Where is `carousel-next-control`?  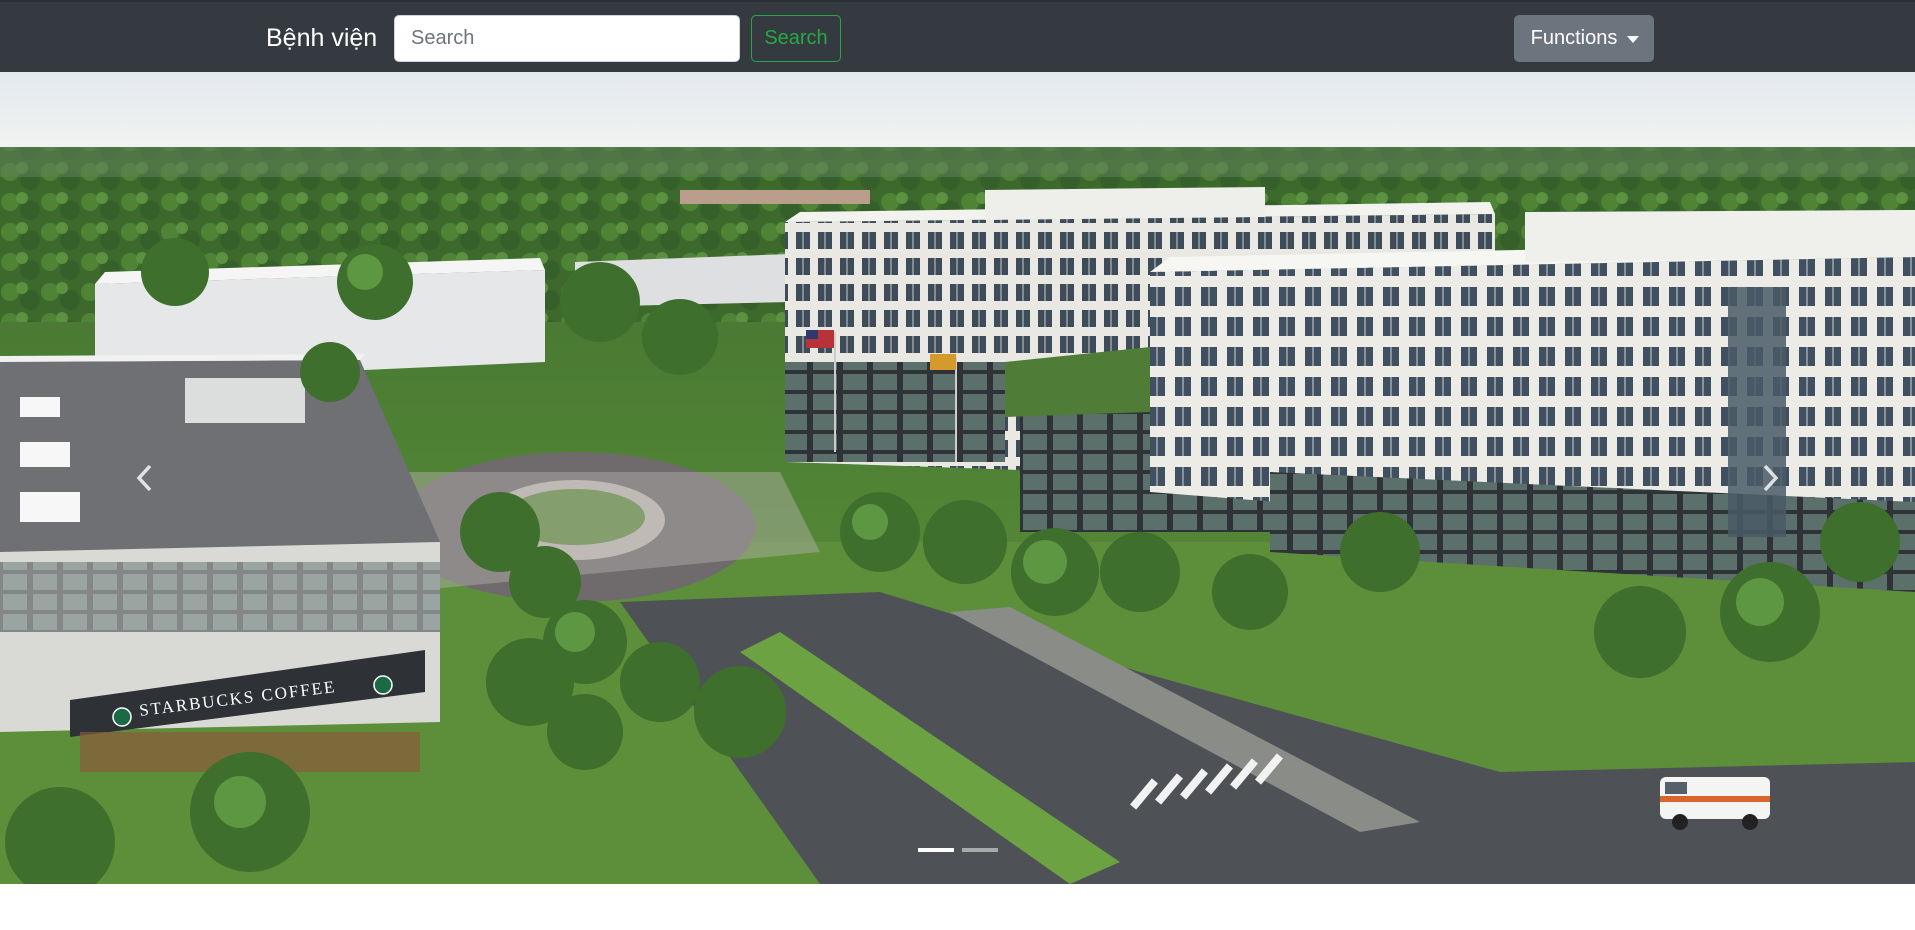
carousel-next-control is located at coordinates (1770, 478).